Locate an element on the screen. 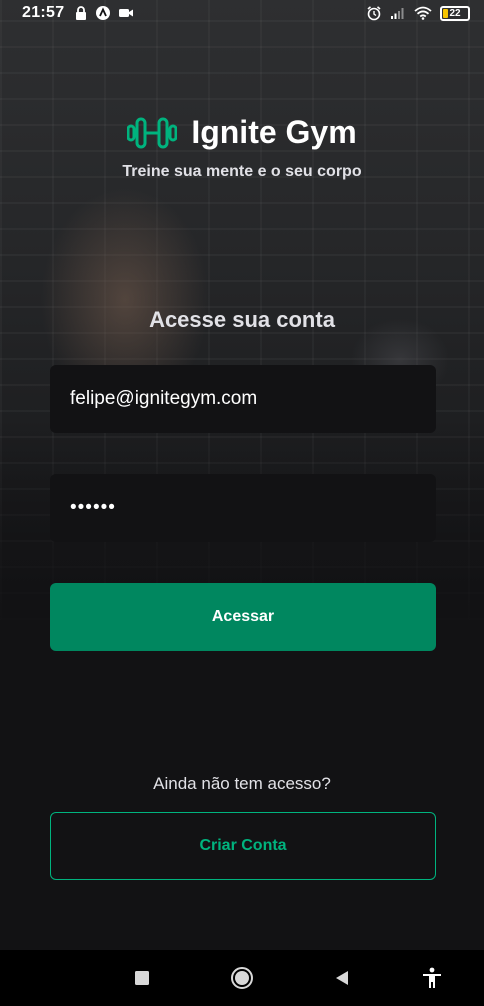 The image size is (484, 1006). accessibility-button is located at coordinates (432, 978).